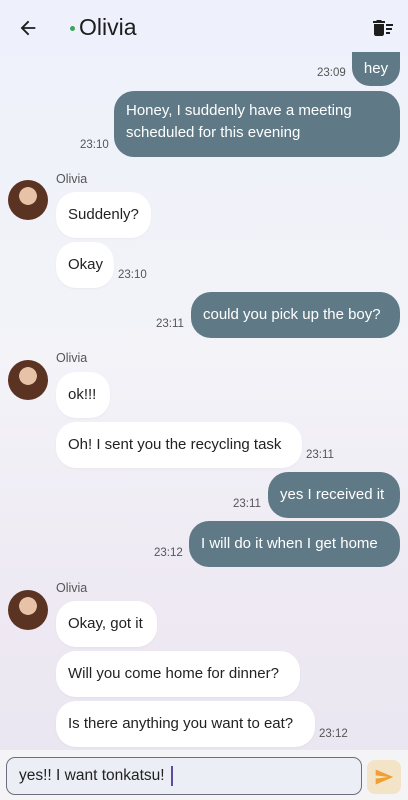 Image resolution: width=408 pixels, height=800 pixels. I want to click on message-text: Okay, got it, so click(105, 623).